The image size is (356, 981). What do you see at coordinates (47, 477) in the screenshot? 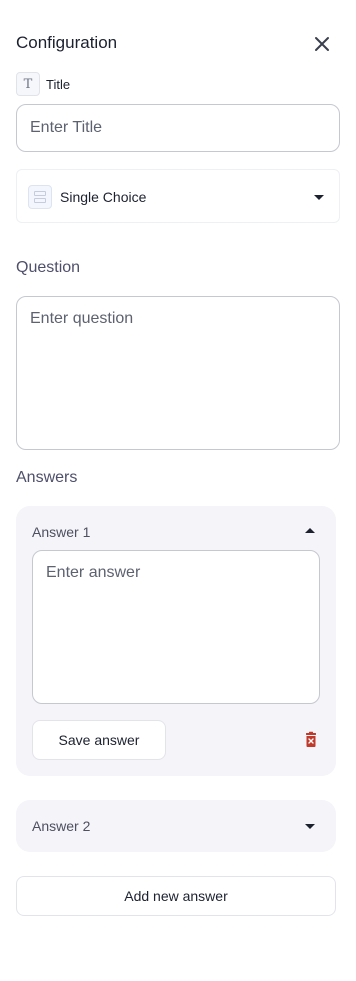
I see `answers-label: Answers` at bounding box center [47, 477].